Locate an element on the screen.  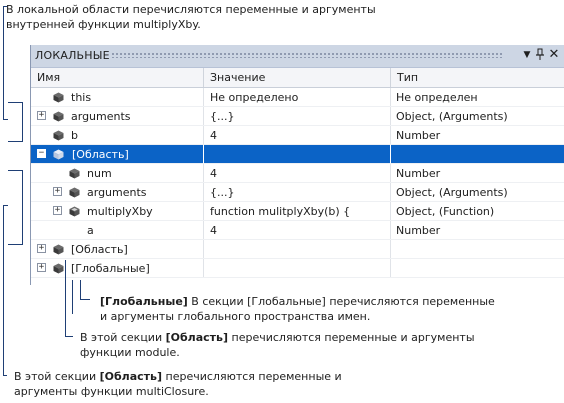
column-header: Имя Значение Тип is located at coordinates (297, 78).